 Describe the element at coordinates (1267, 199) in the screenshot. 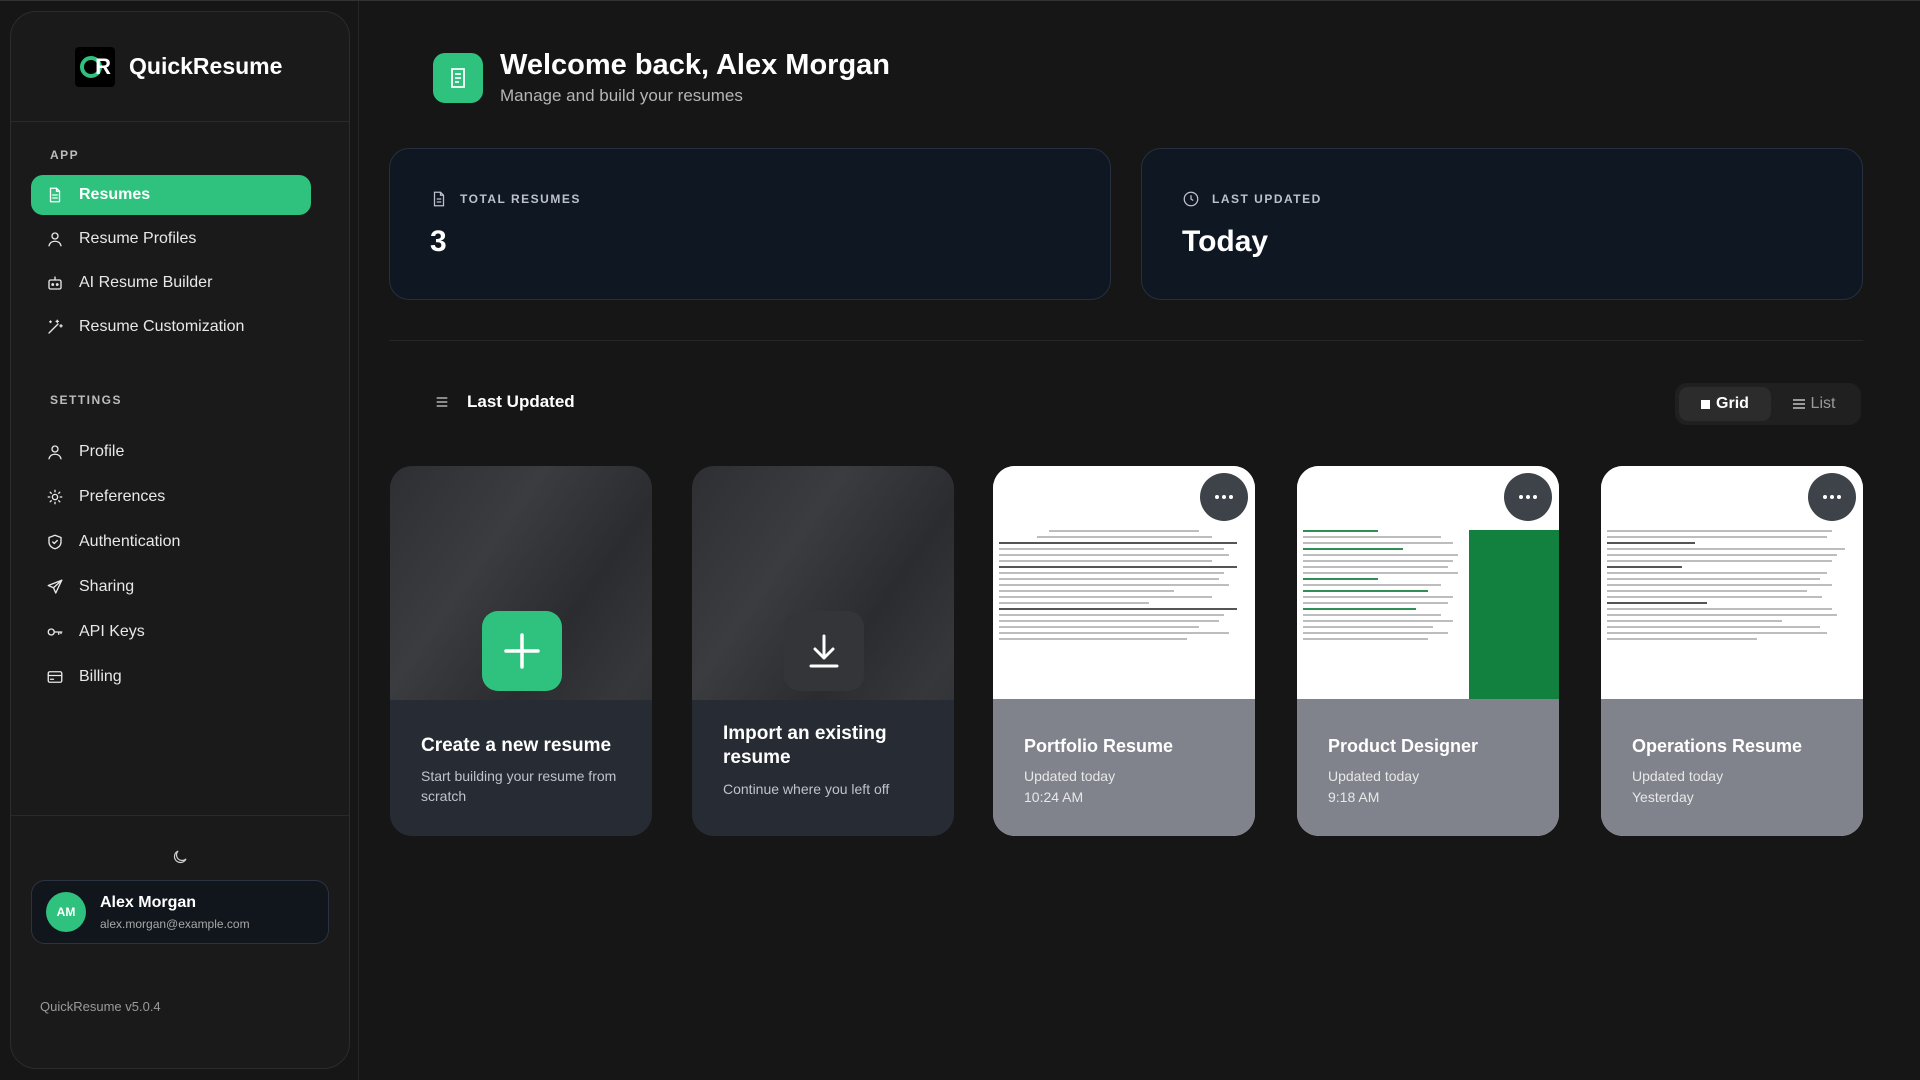

I see `stat-label: LAST UPDATED` at that location.